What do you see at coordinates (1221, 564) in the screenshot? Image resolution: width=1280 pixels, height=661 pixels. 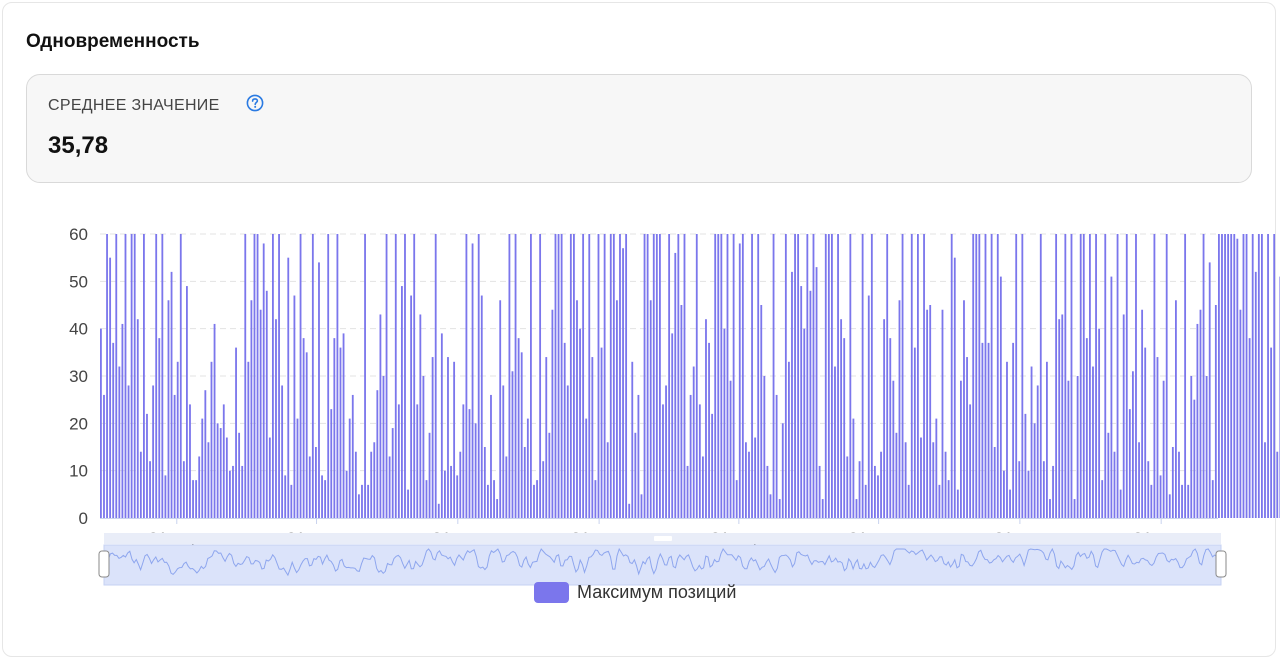 I see `navigator-handle-right` at bounding box center [1221, 564].